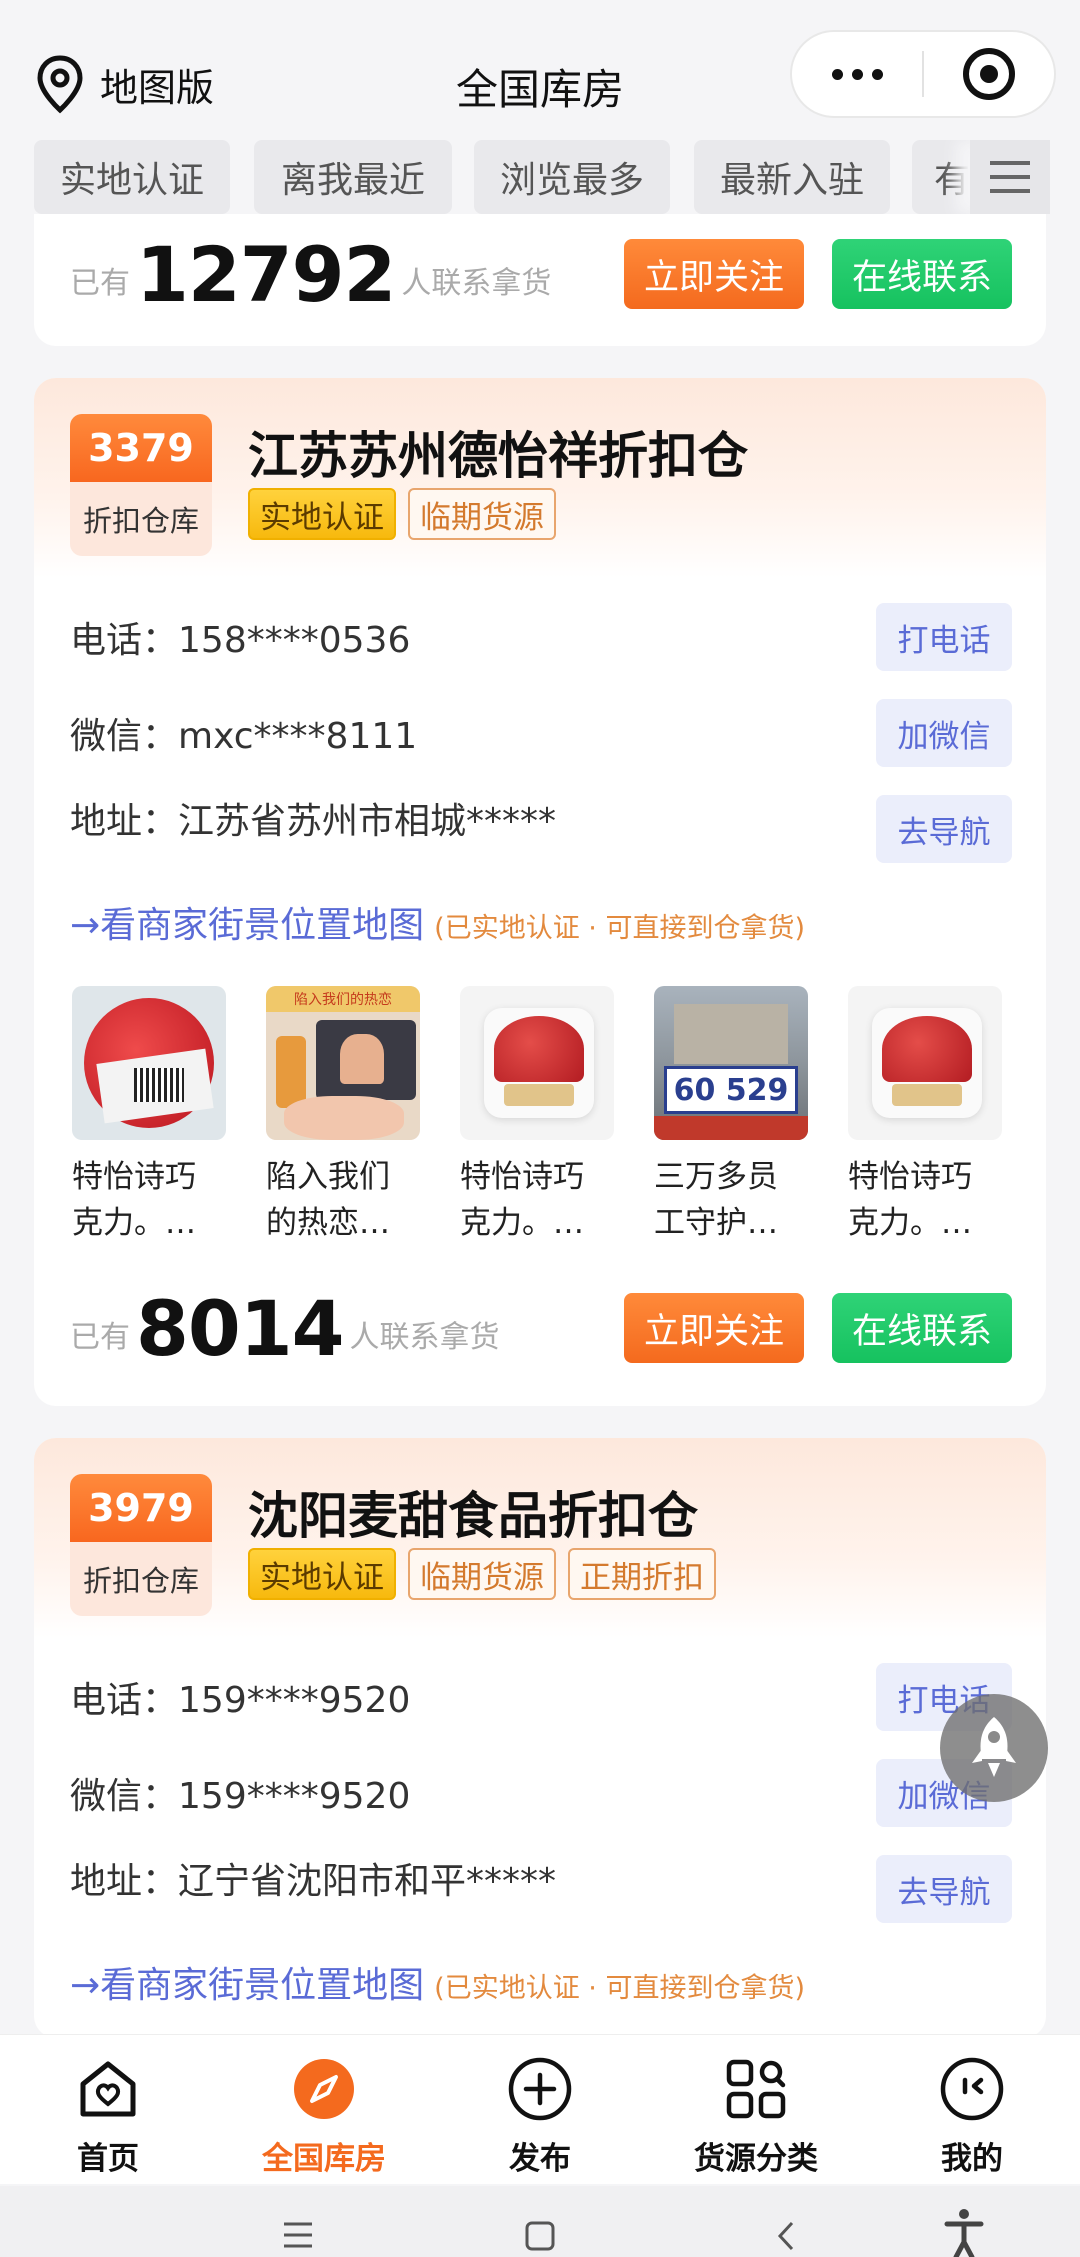  What do you see at coordinates (141, 485) in the screenshot?
I see `score-badge: 3379 折扣仓库` at bounding box center [141, 485].